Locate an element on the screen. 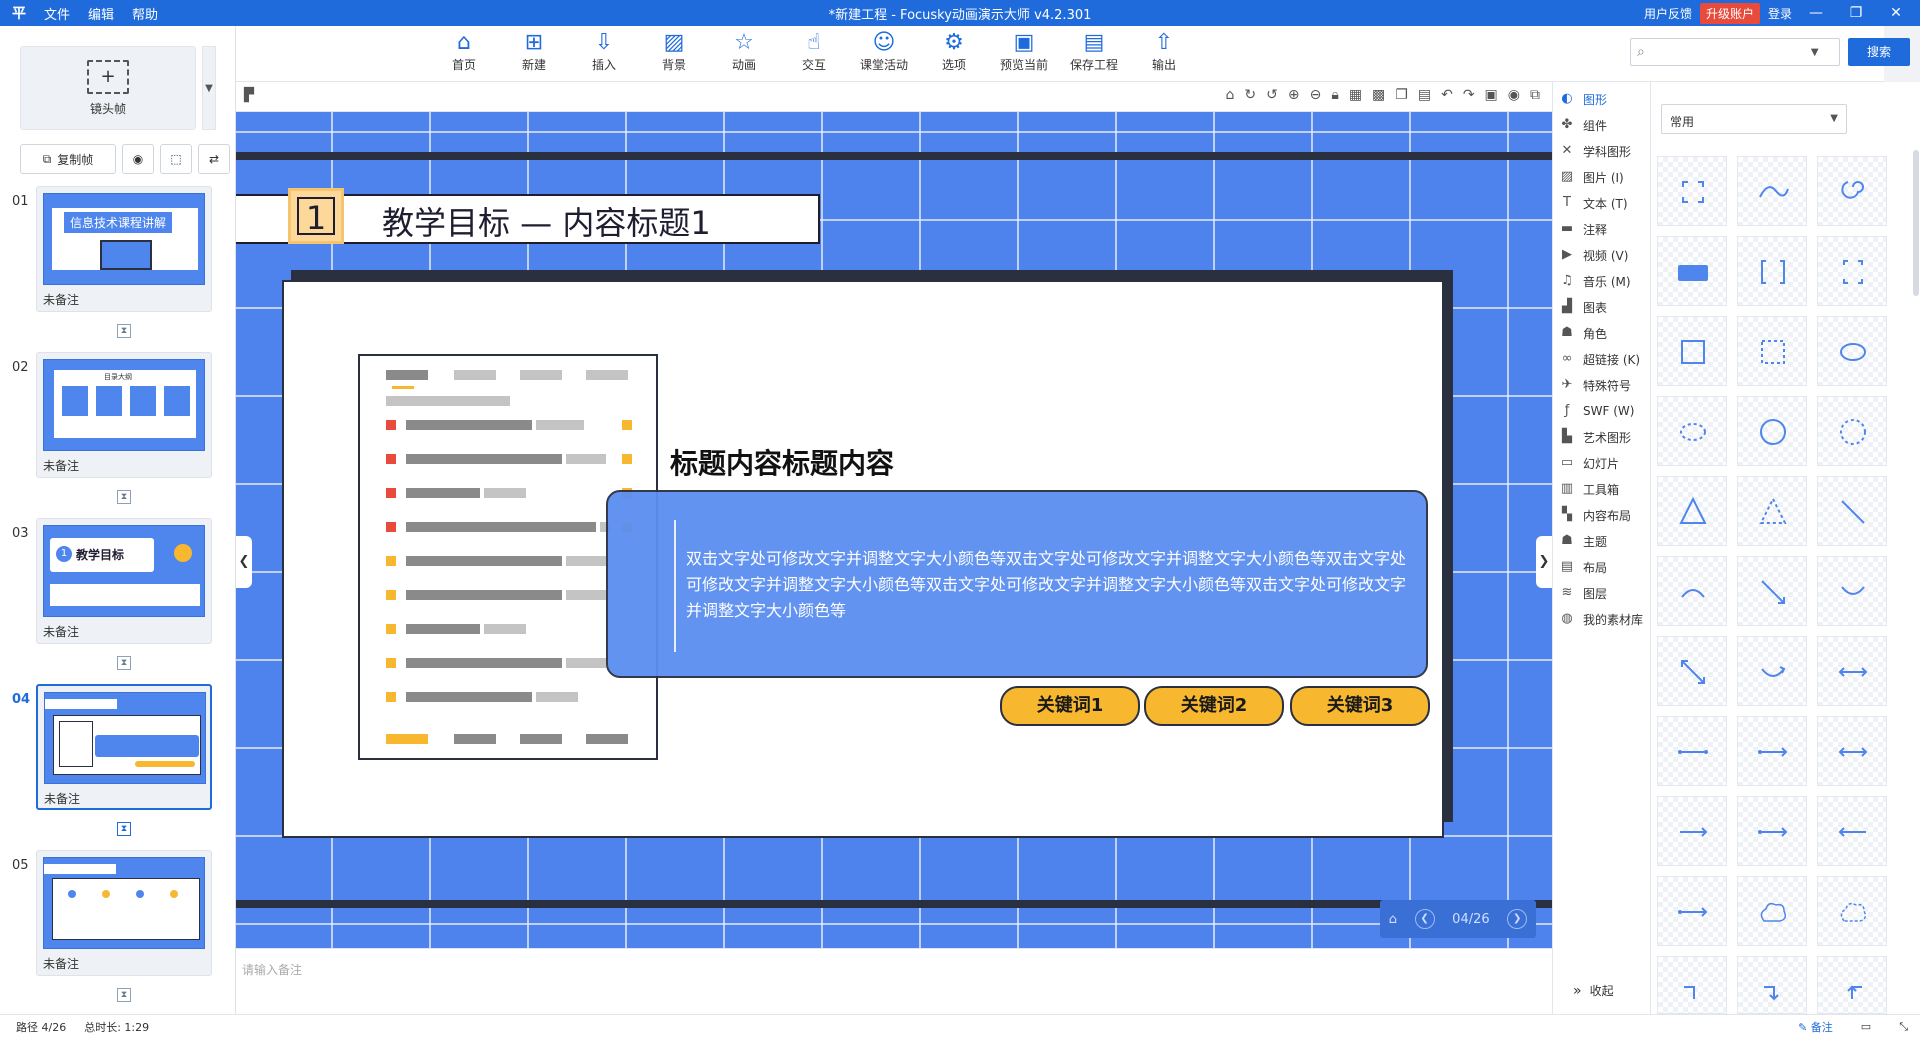 Image resolution: width=1920 pixels, height=1038 pixels. camera-frame-dropdown: ▼ is located at coordinates (209, 88).